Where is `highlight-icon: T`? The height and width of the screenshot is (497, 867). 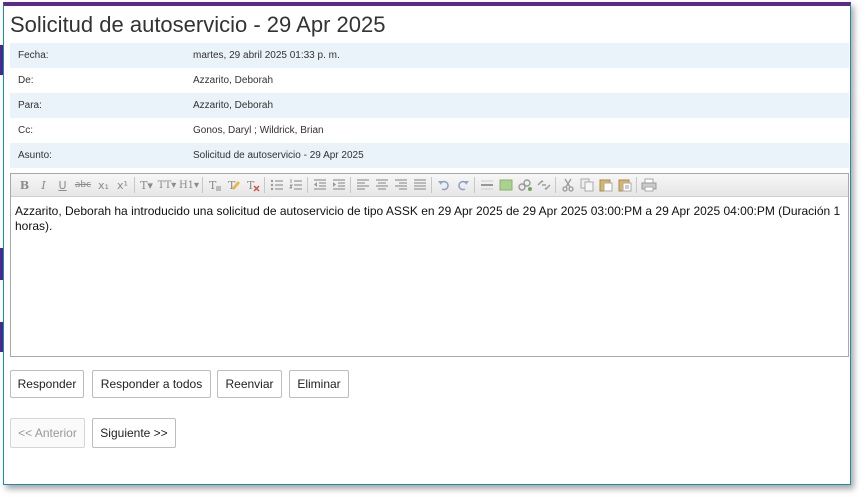 highlight-icon: T is located at coordinates (233, 185).